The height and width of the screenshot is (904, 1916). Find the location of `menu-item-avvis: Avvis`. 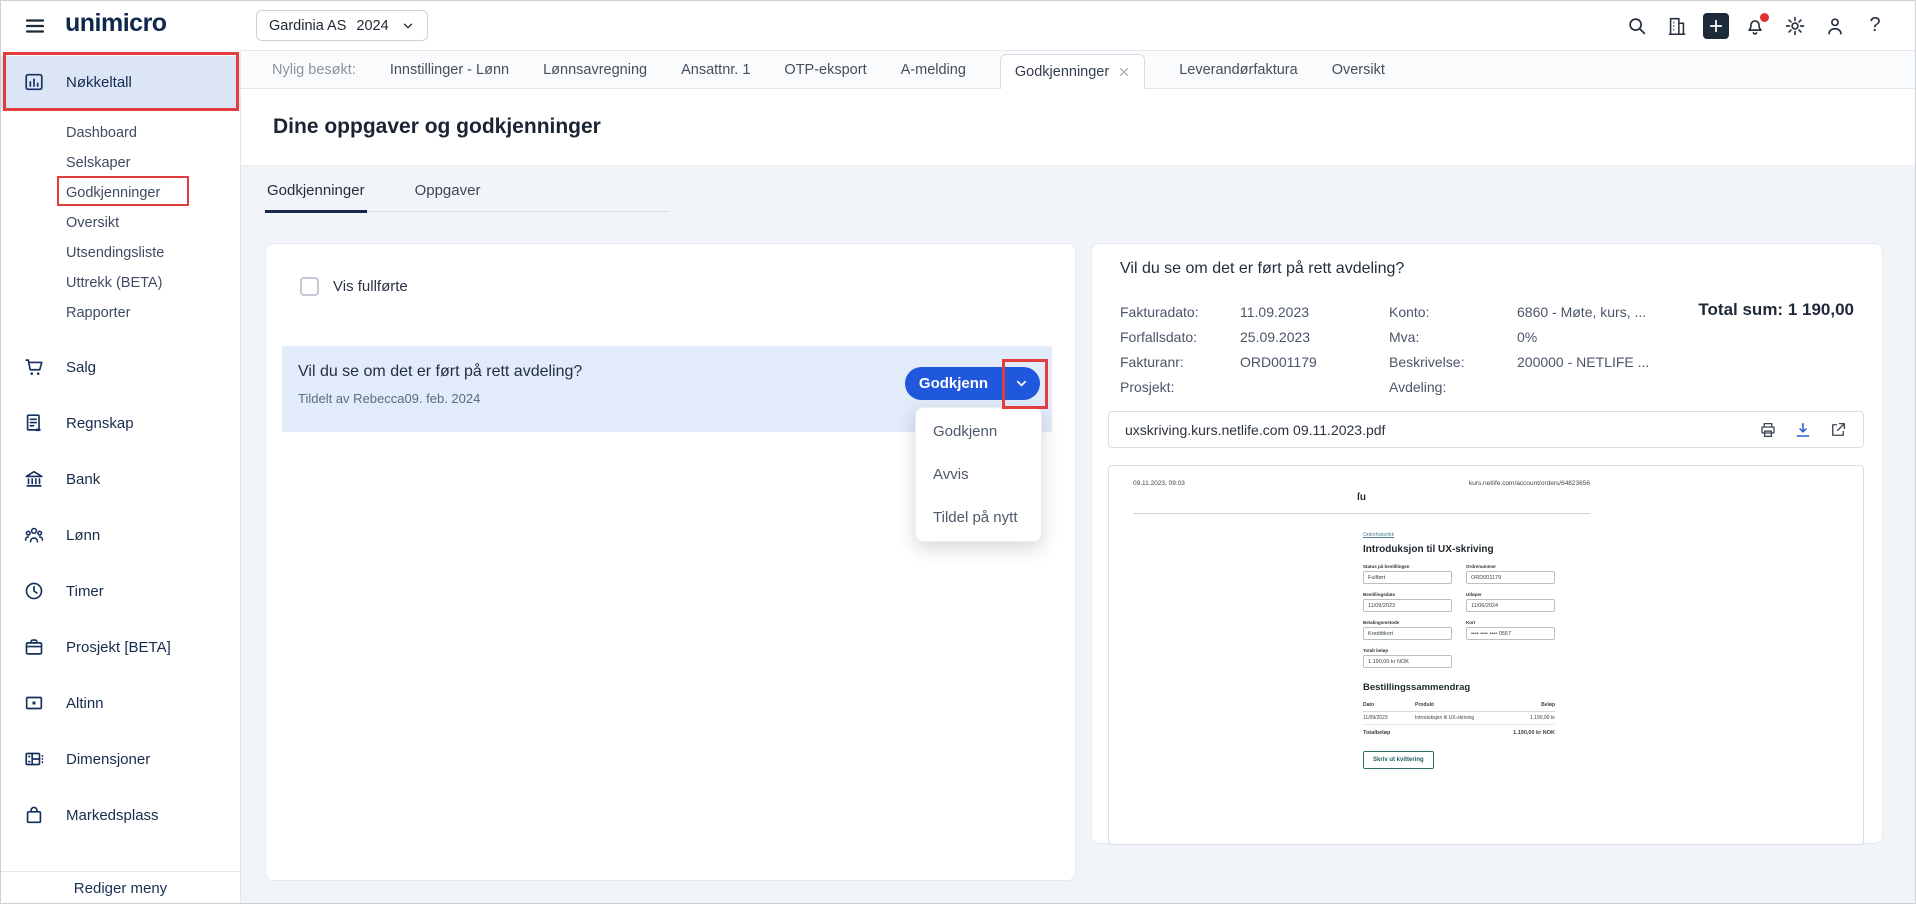

menu-item-avvis: Avvis is located at coordinates (978, 474).